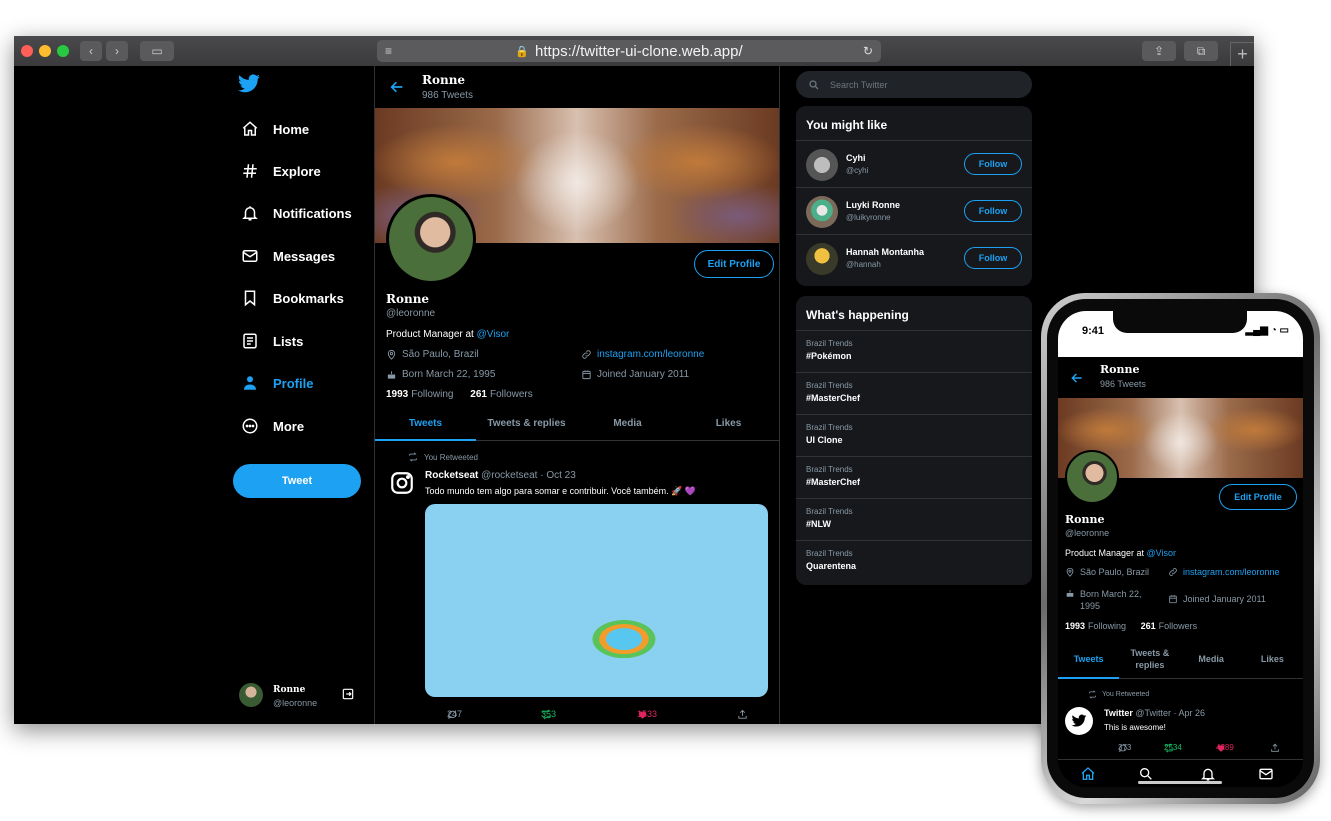 Image resolution: width=1331 pixels, height=821 pixels. What do you see at coordinates (272, 341) in the screenshot?
I see `nav-lists: Lists` at bounding box center [272, 341].